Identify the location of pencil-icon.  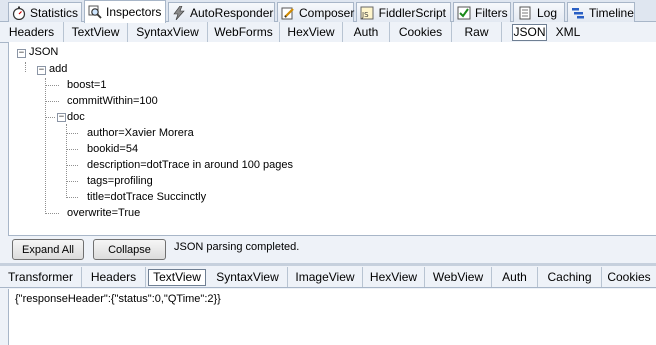
(288, 13).